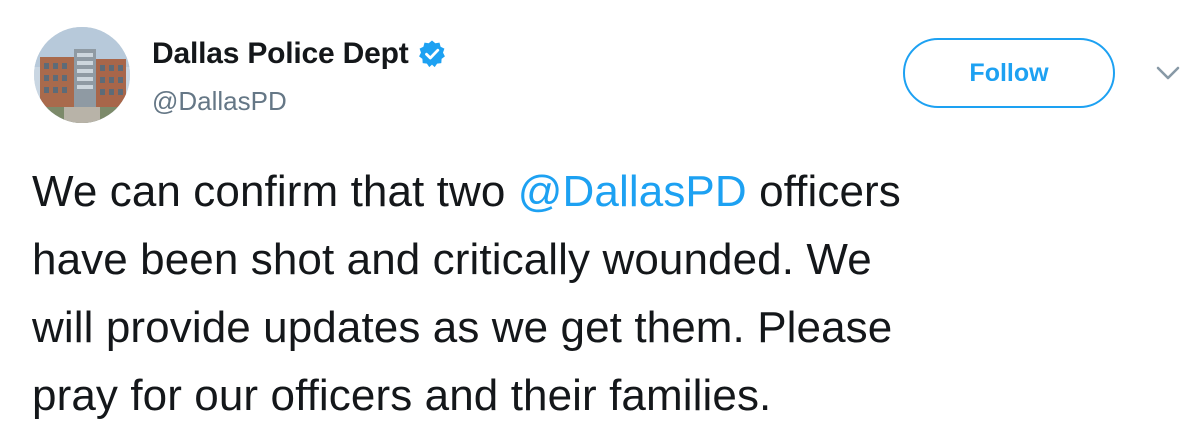 The width and height of the screenshot is (1200, 437). I want to click on tweet-text-segment: officers, so click(823, 191).